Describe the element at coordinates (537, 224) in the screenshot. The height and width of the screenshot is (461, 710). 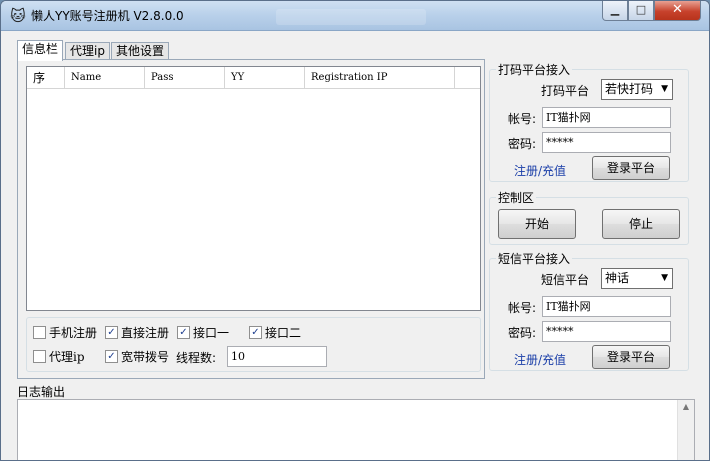
I see `start-button: 开始` at that location.